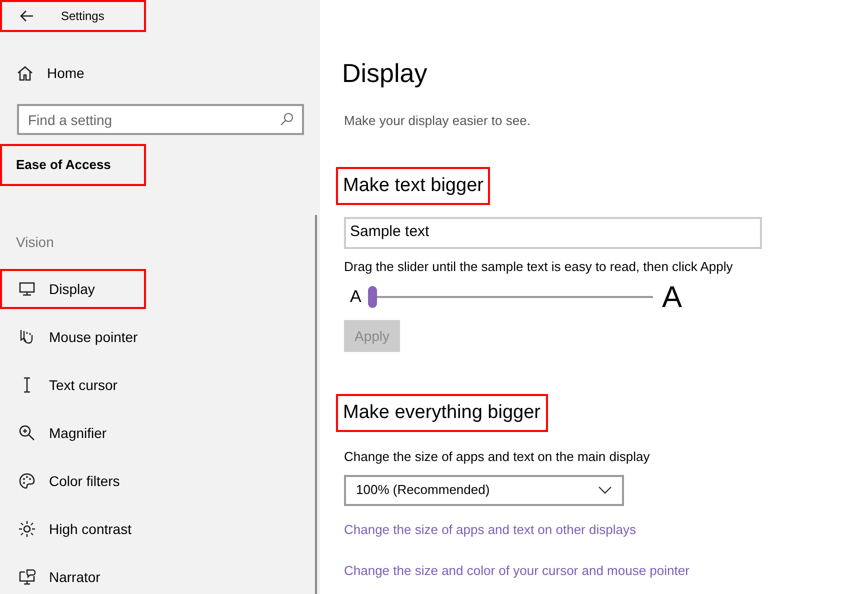 The width and height of the screenshot is (844, 594). I want to click on home-icon, so click(25, 73).